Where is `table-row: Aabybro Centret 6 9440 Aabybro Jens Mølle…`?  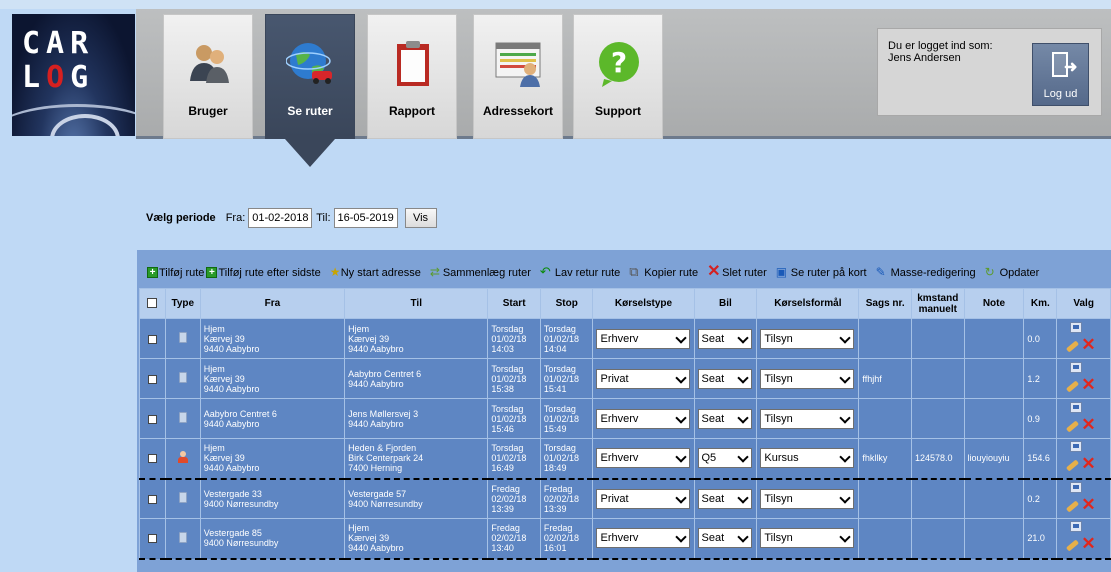
table-row: Aabybro Centret 6 9440 Aabybro Jens Mølle… is located at coordinates (625, 418).